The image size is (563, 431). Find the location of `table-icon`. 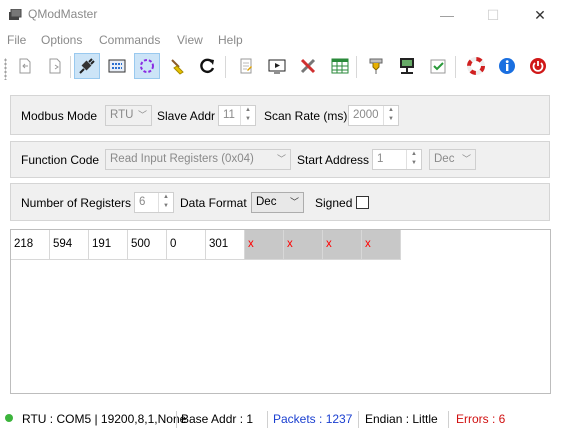

table-icon is located at coordinates (340, 66).